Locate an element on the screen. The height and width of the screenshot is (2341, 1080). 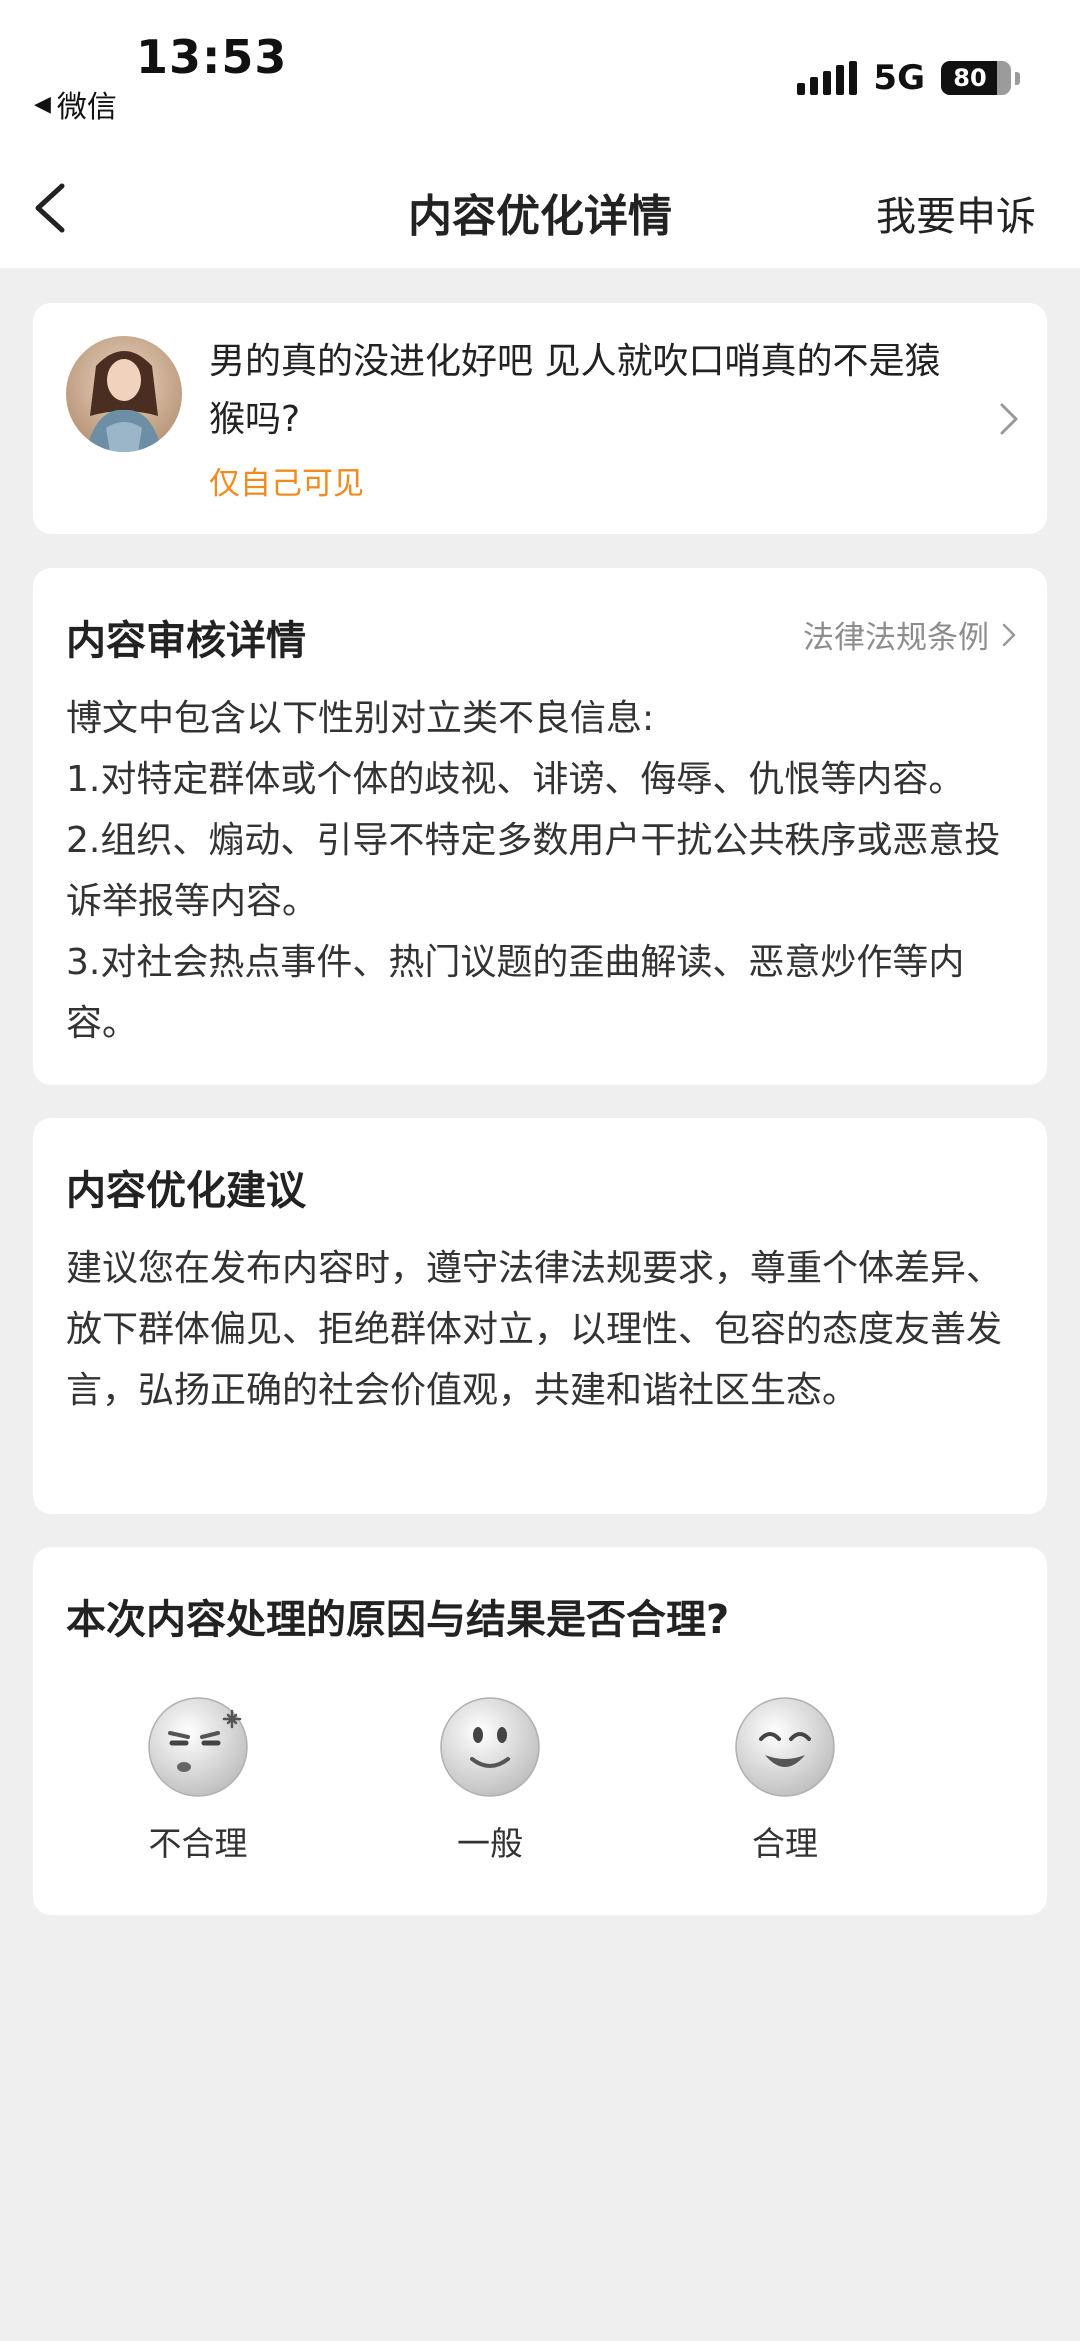
rating-average-button: 一般 is located at coordinates (490, 1780).